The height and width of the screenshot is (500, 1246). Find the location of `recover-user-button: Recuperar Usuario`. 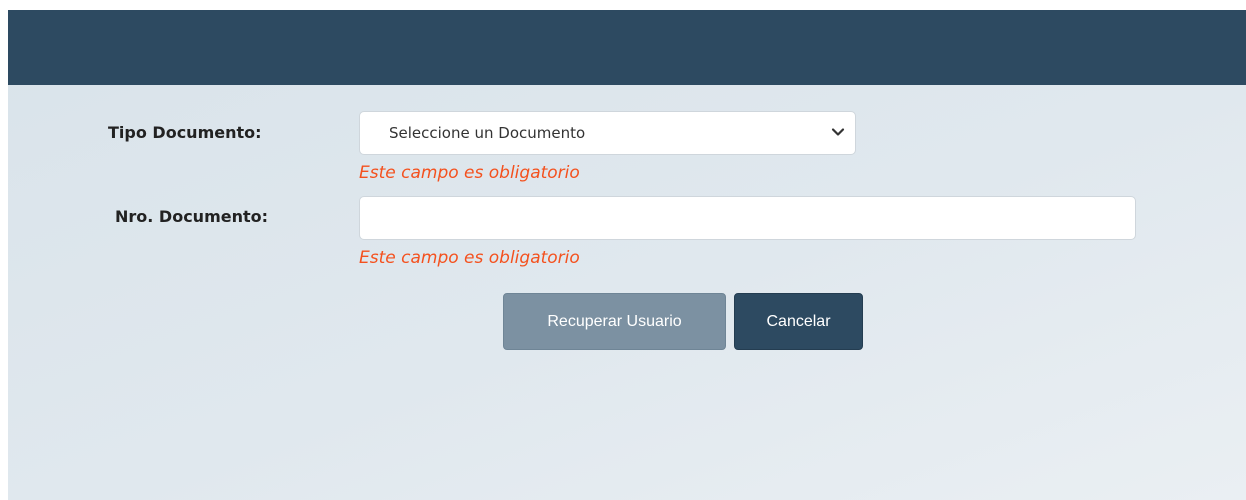

recover-user-button: Recuperar Usuario is located at coordinates (614, 321).